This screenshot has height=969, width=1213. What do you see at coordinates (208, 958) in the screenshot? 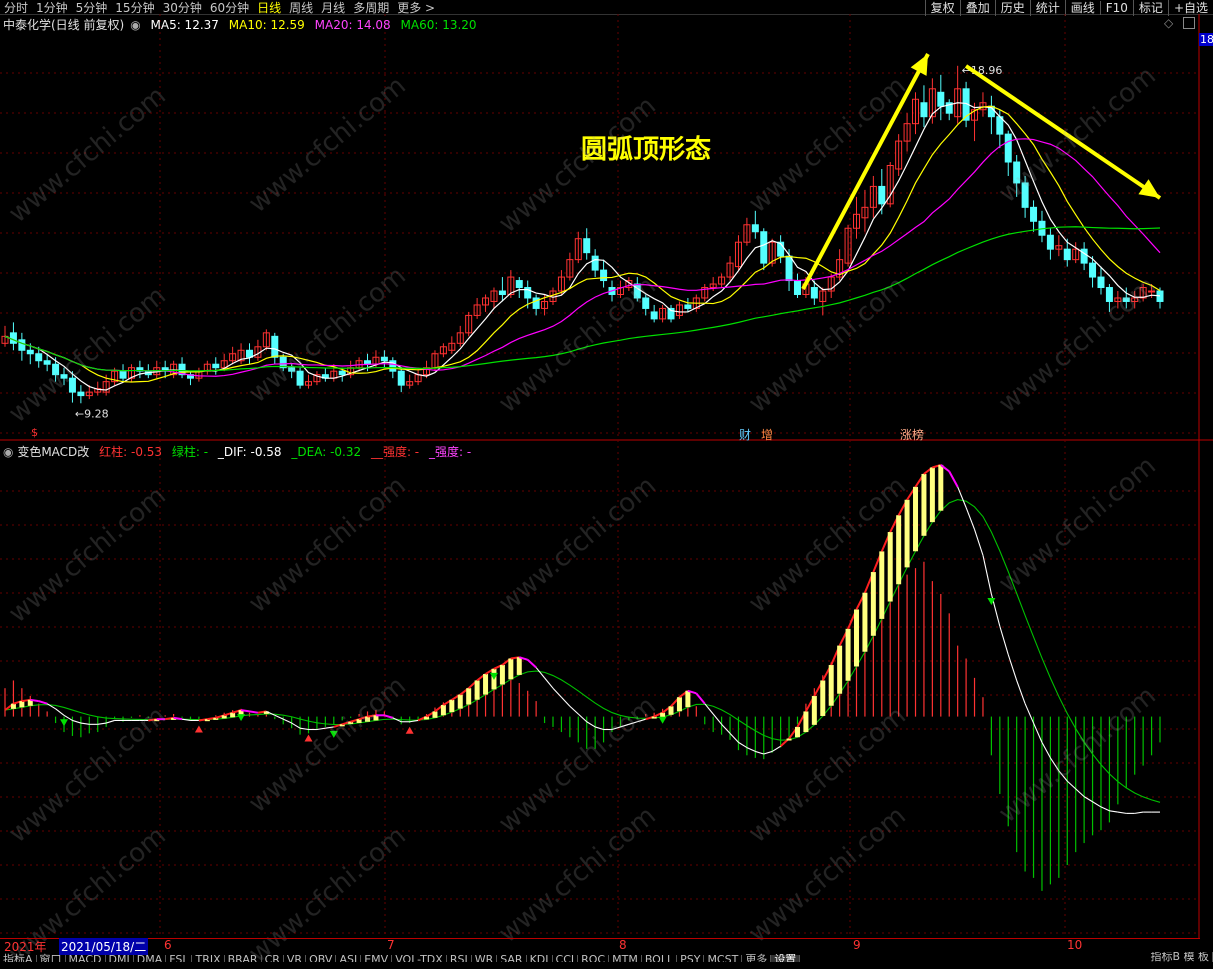
I see `indicator-tab-6: TRIX` at bounding box center [208, 958].